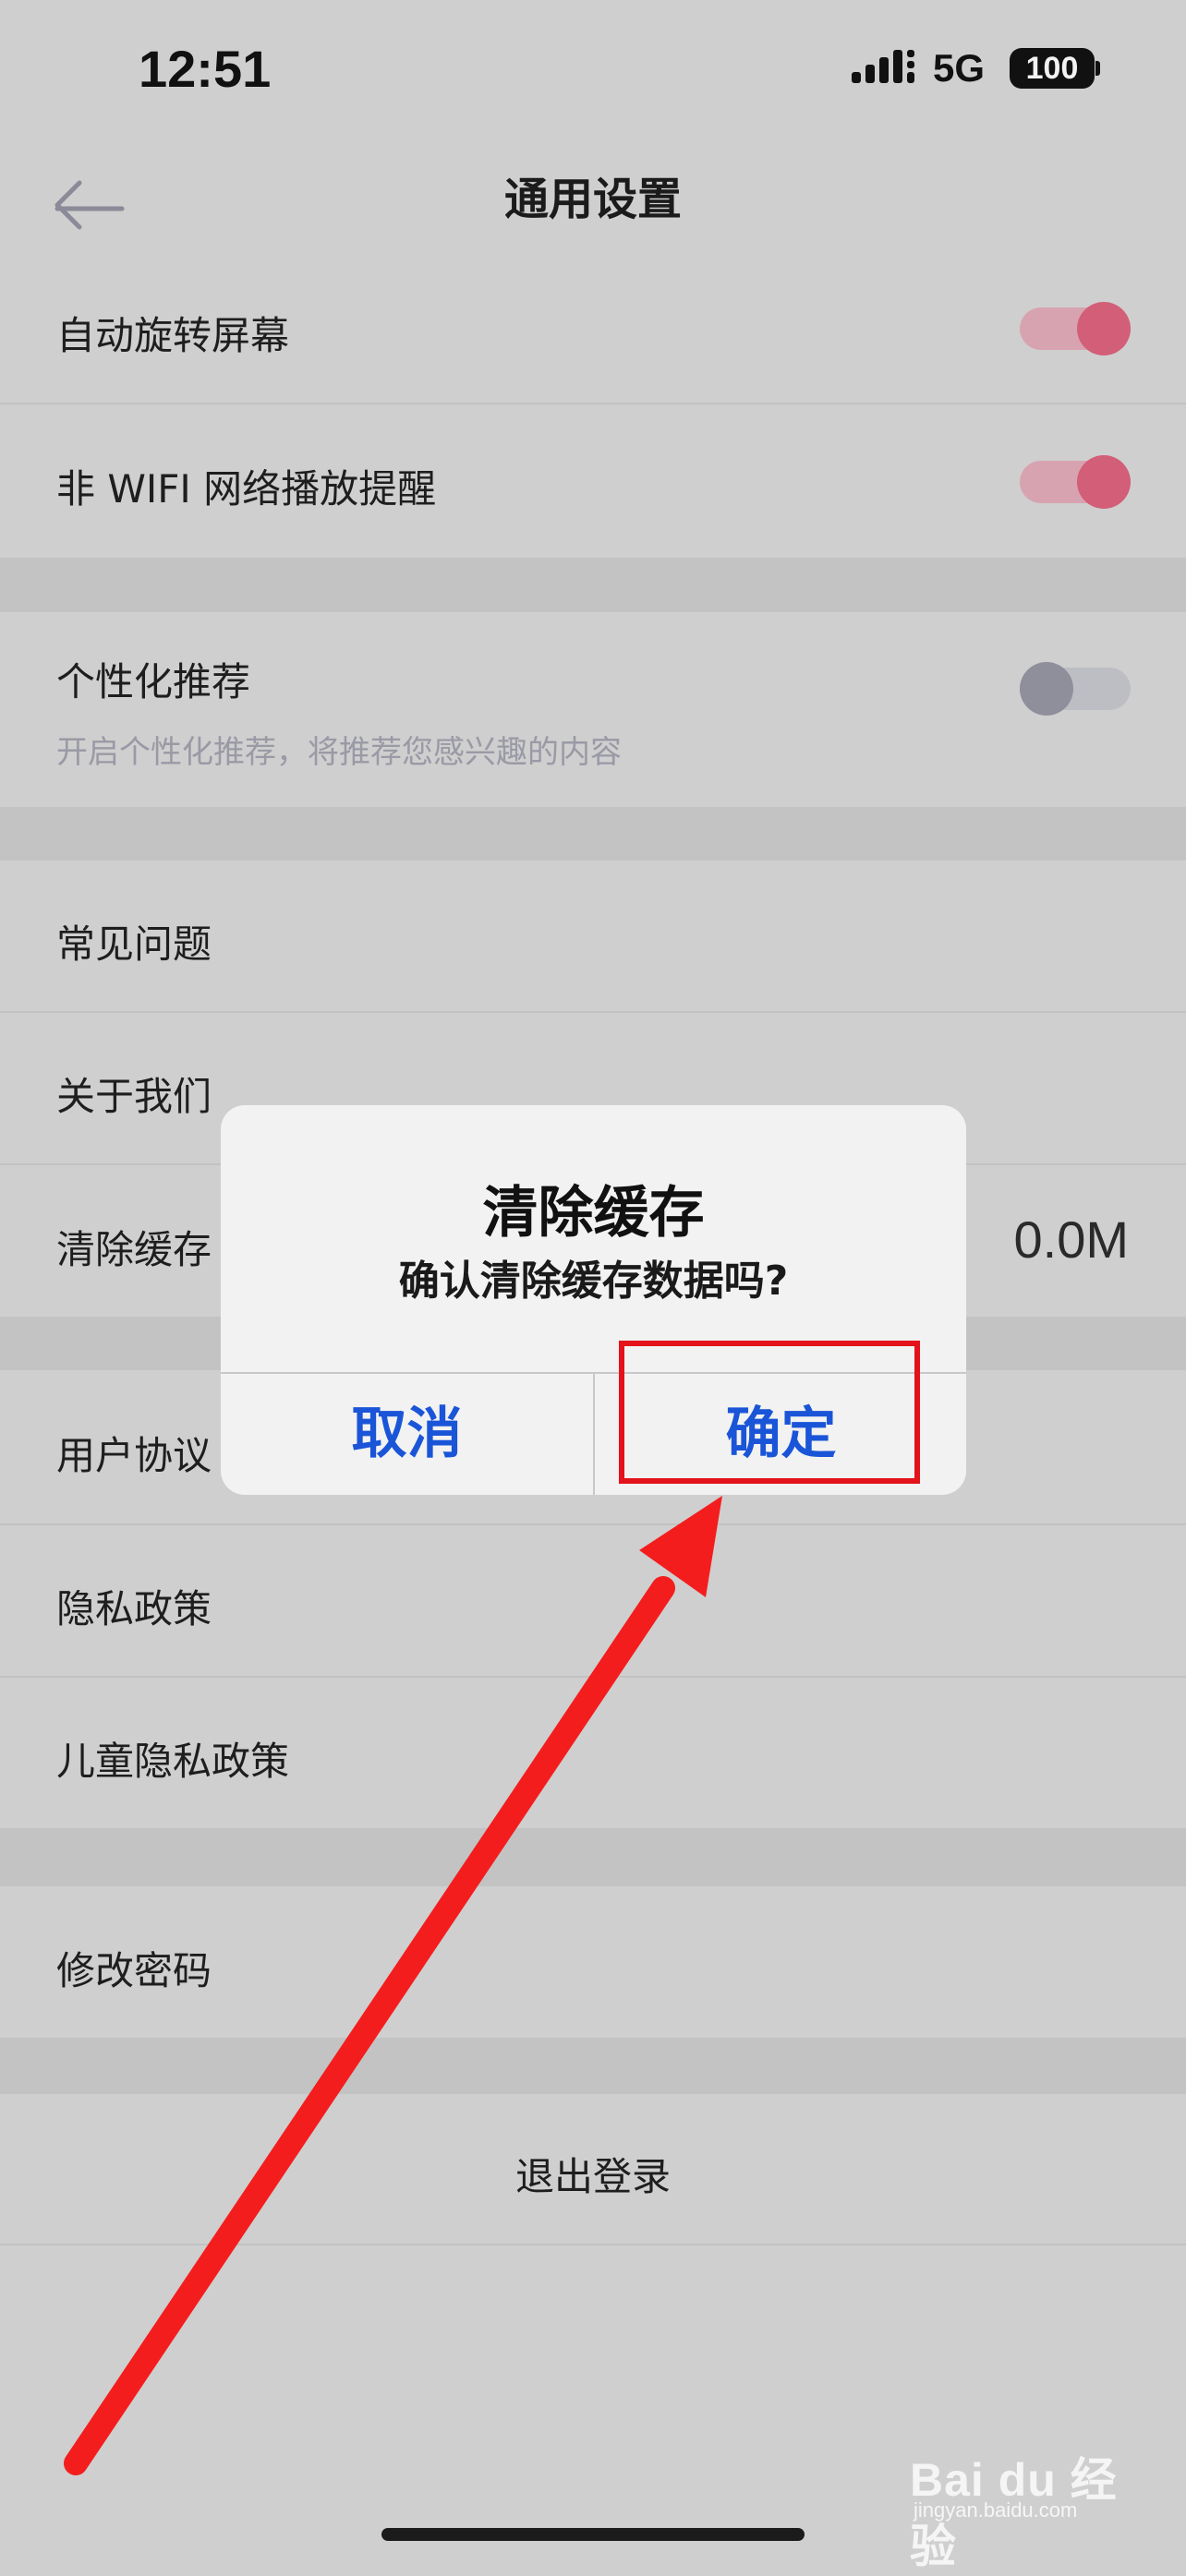 The height and width of the screenshot is (2576, 1186). Describe the element at coordinates (134, 1608) in the screenshot. I see `setting-label: 隐私政策` at that location.